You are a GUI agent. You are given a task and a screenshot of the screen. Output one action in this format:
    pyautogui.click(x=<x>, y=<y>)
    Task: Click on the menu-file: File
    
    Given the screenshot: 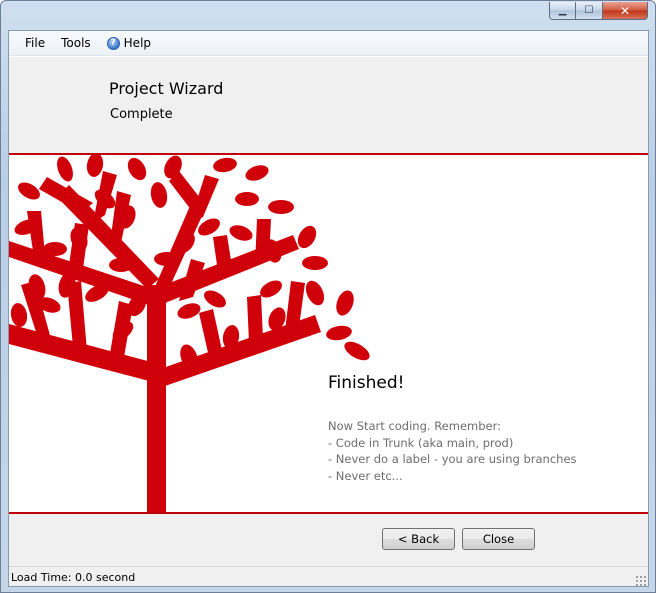 What is the action you would take?
    pyautogui.click(x=35, y=43)
    